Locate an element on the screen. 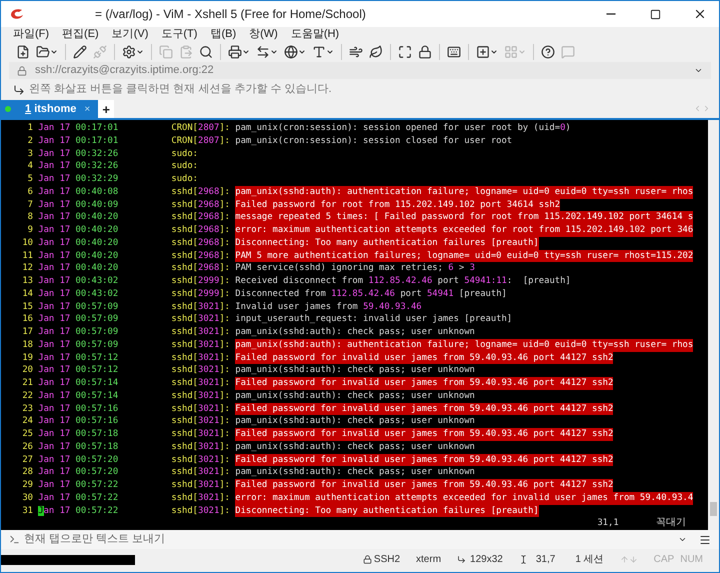  log-time: 00:57:14 is located at coordinates (97, 383).